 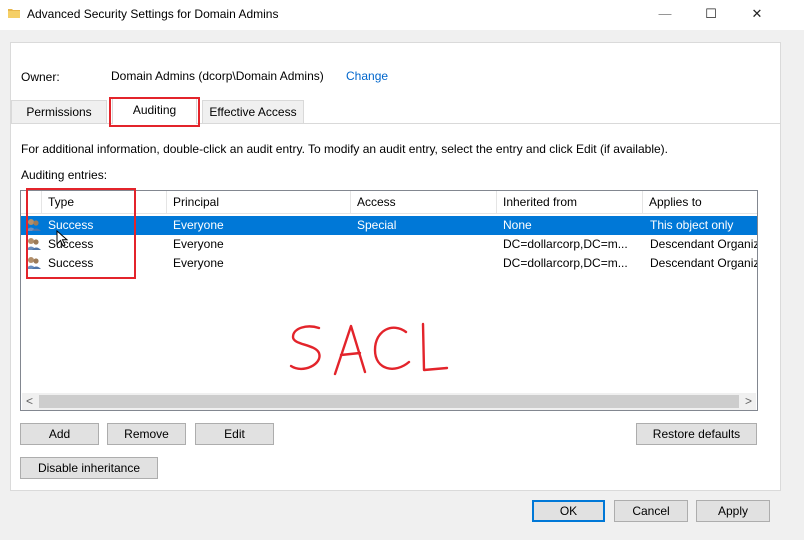 I want to click on maximize-button: ☐, so click(x=711, y=15).